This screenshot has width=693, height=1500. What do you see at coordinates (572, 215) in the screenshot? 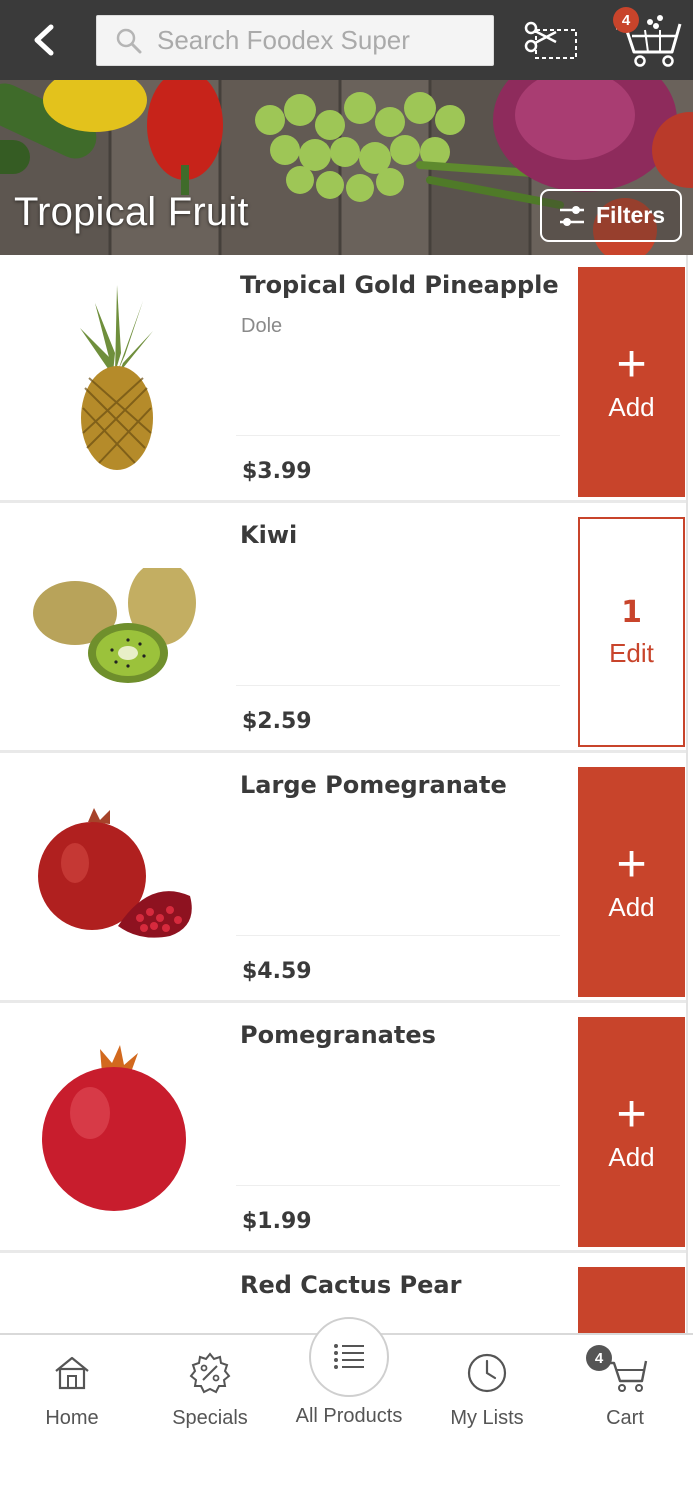
I see `sliders-icon` at bounding box center [572, 215].